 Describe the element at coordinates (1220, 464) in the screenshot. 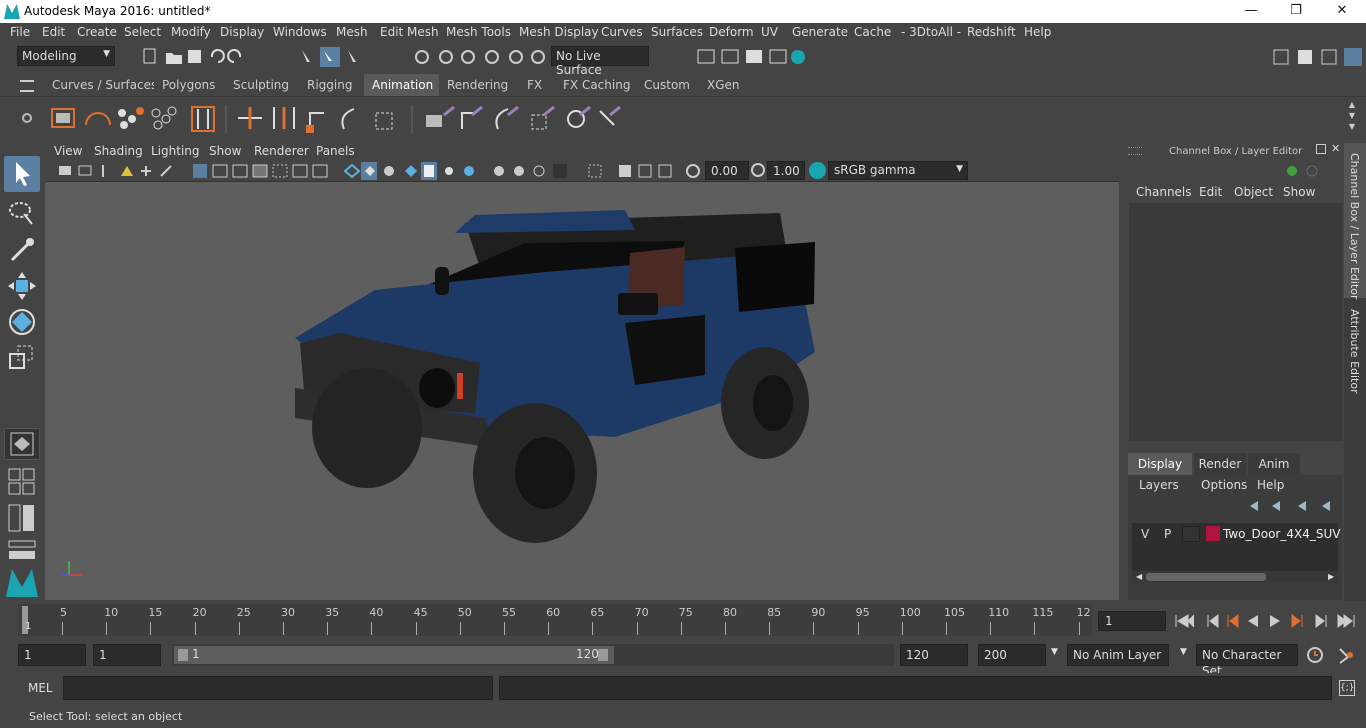

I see `layer-tab-render: Render` at that location.